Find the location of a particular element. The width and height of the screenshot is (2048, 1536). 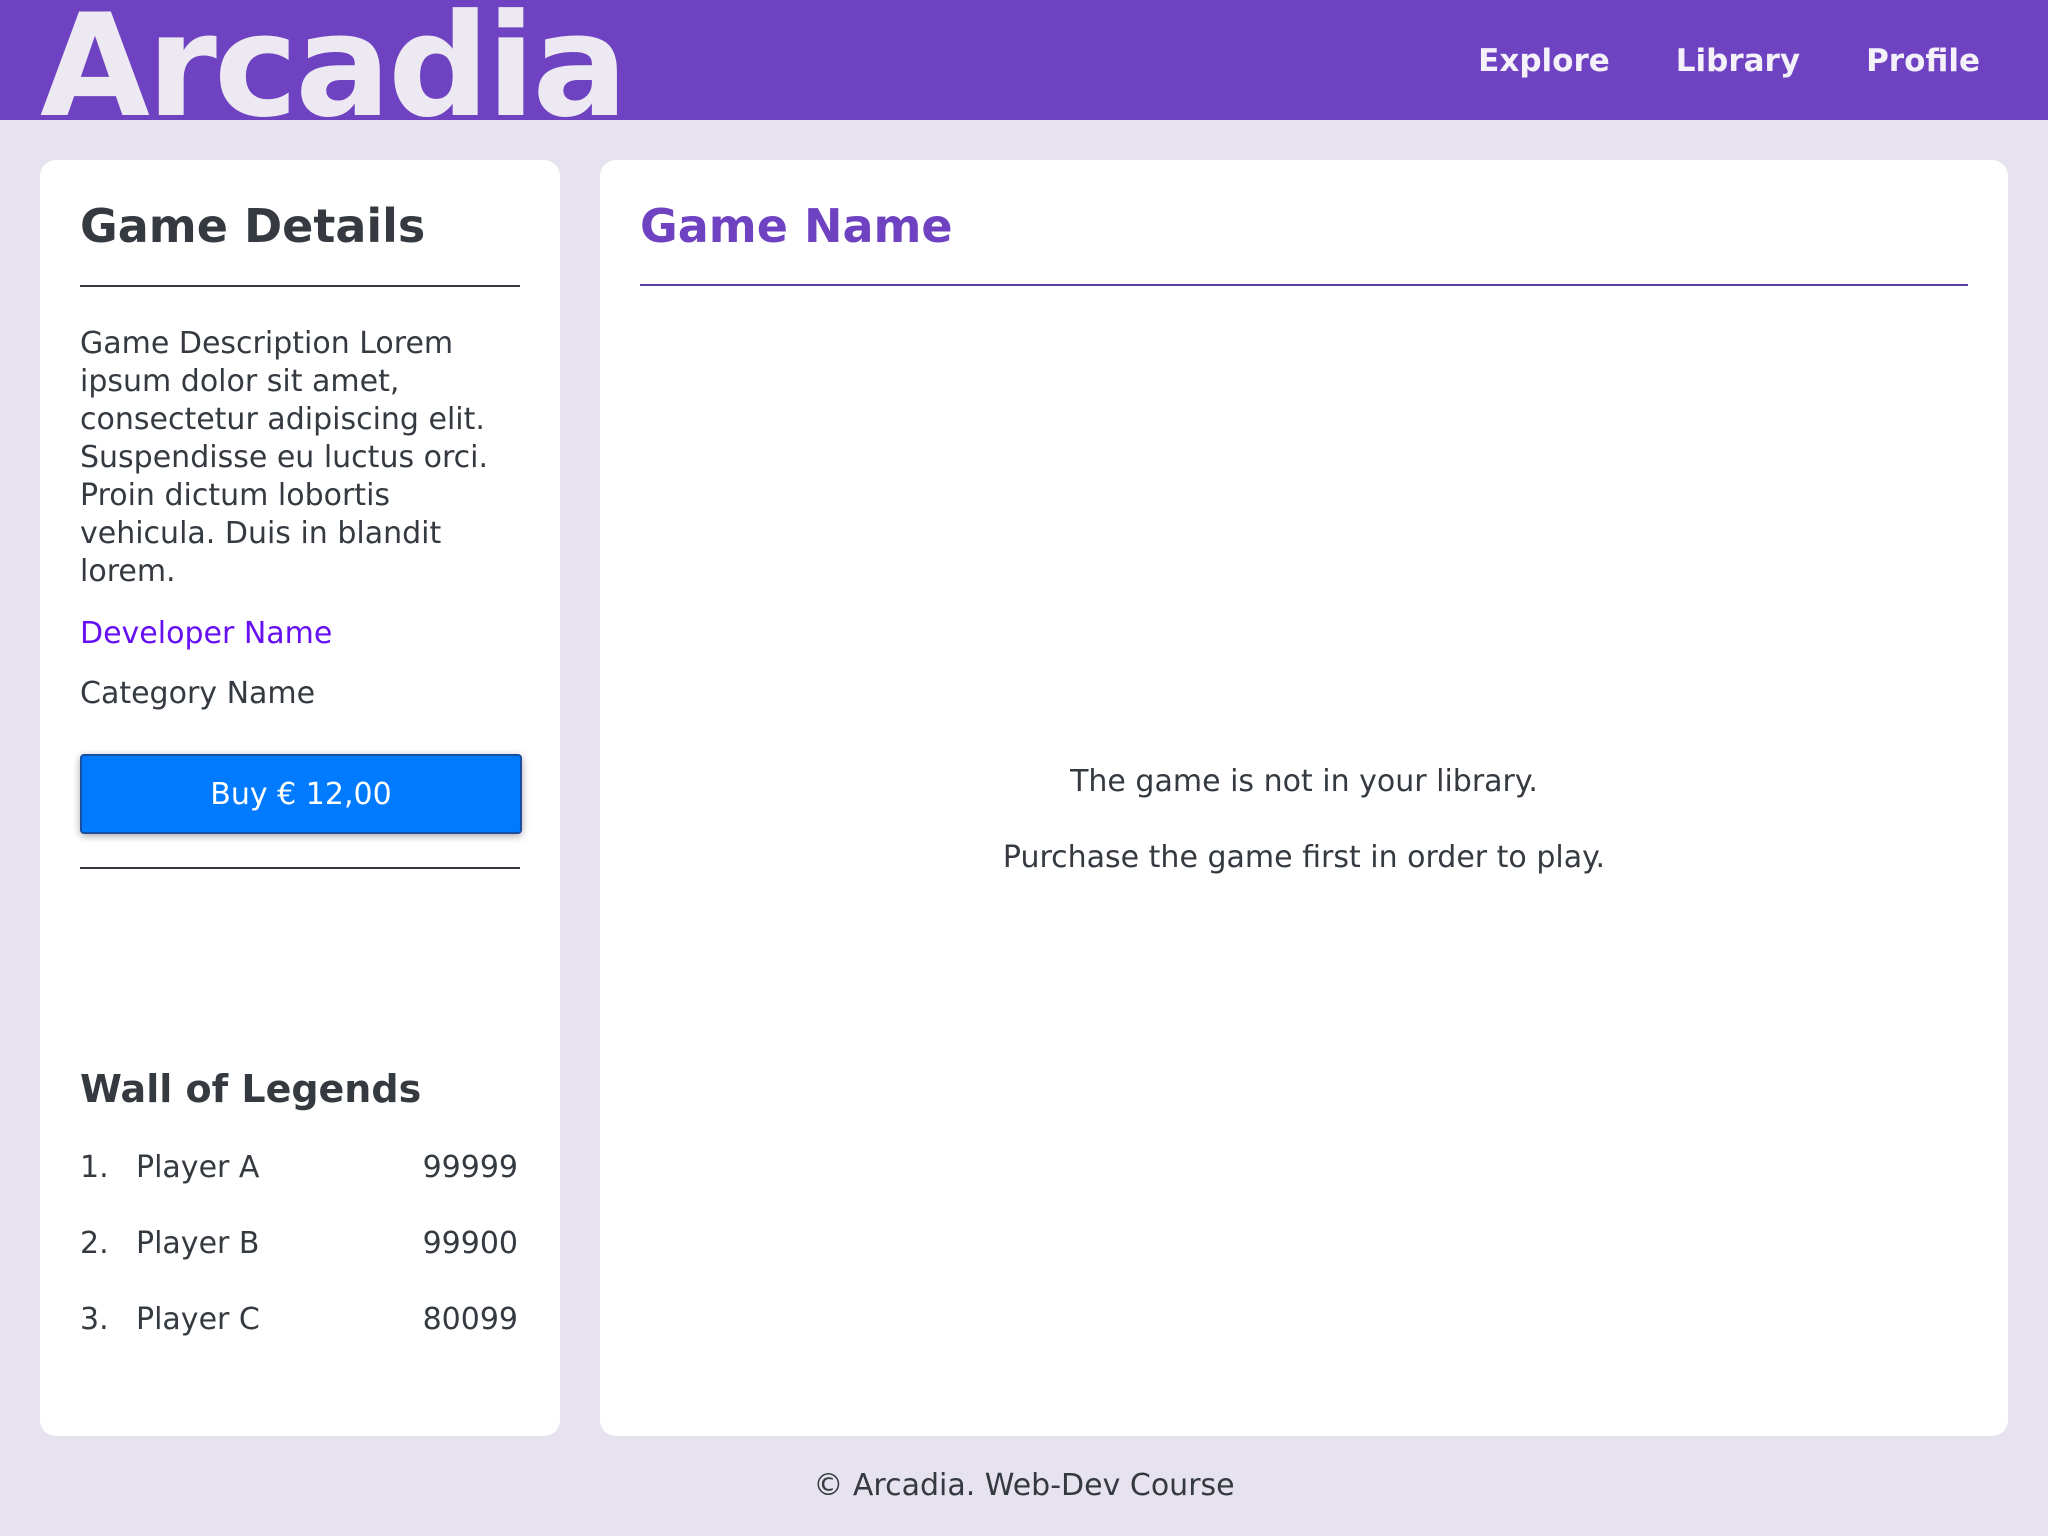

legend-rank: 1. is located at coordinates (94, 1167).